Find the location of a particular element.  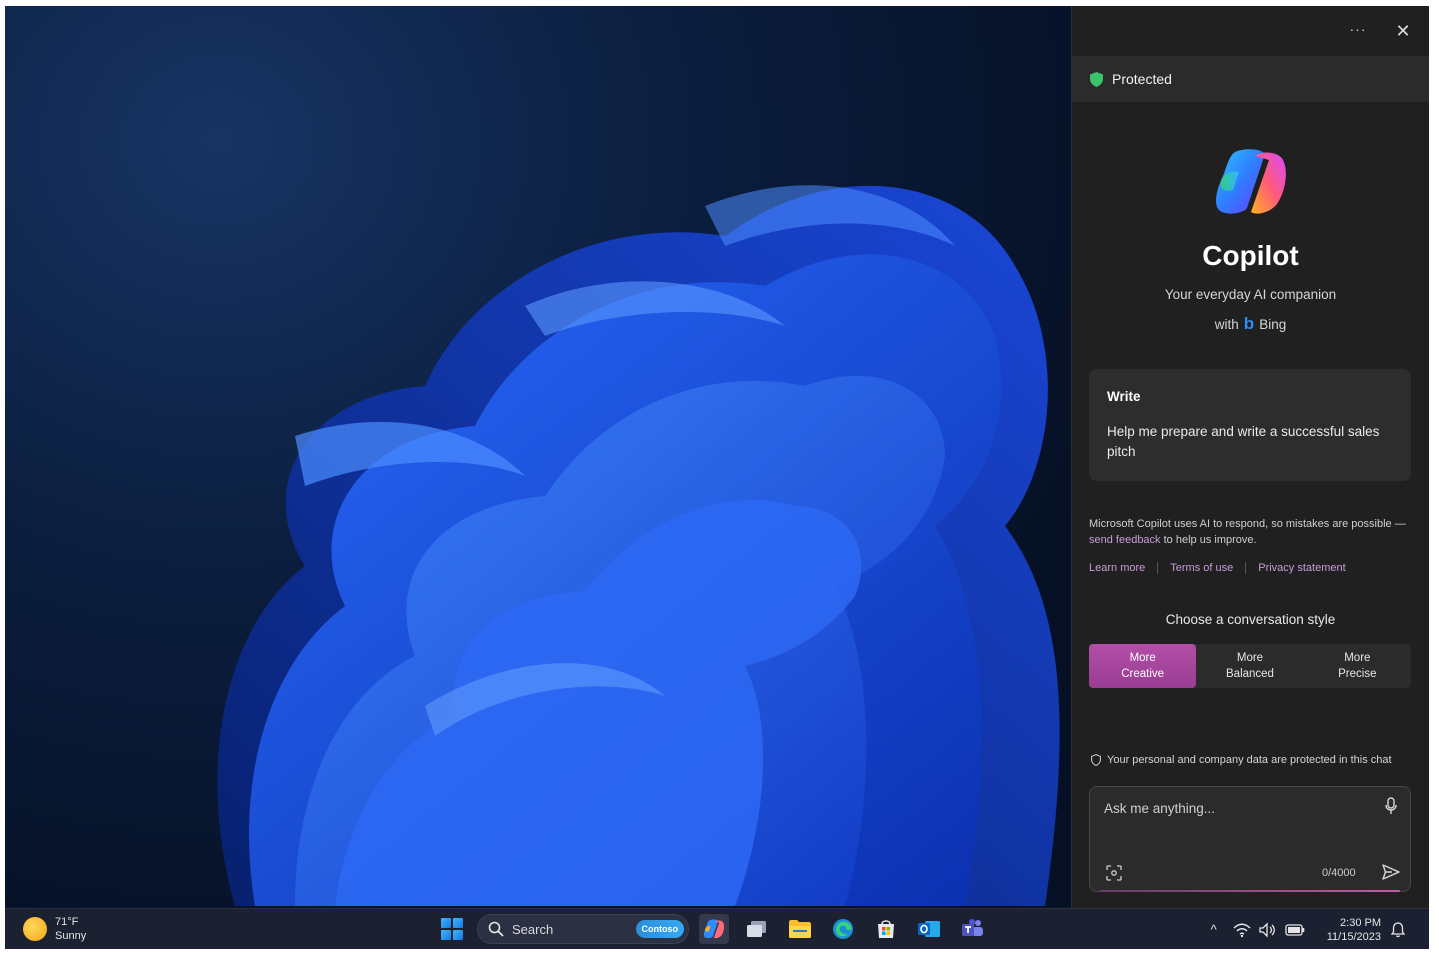

close-button: ✕ is located at coordinates (1403, 31).